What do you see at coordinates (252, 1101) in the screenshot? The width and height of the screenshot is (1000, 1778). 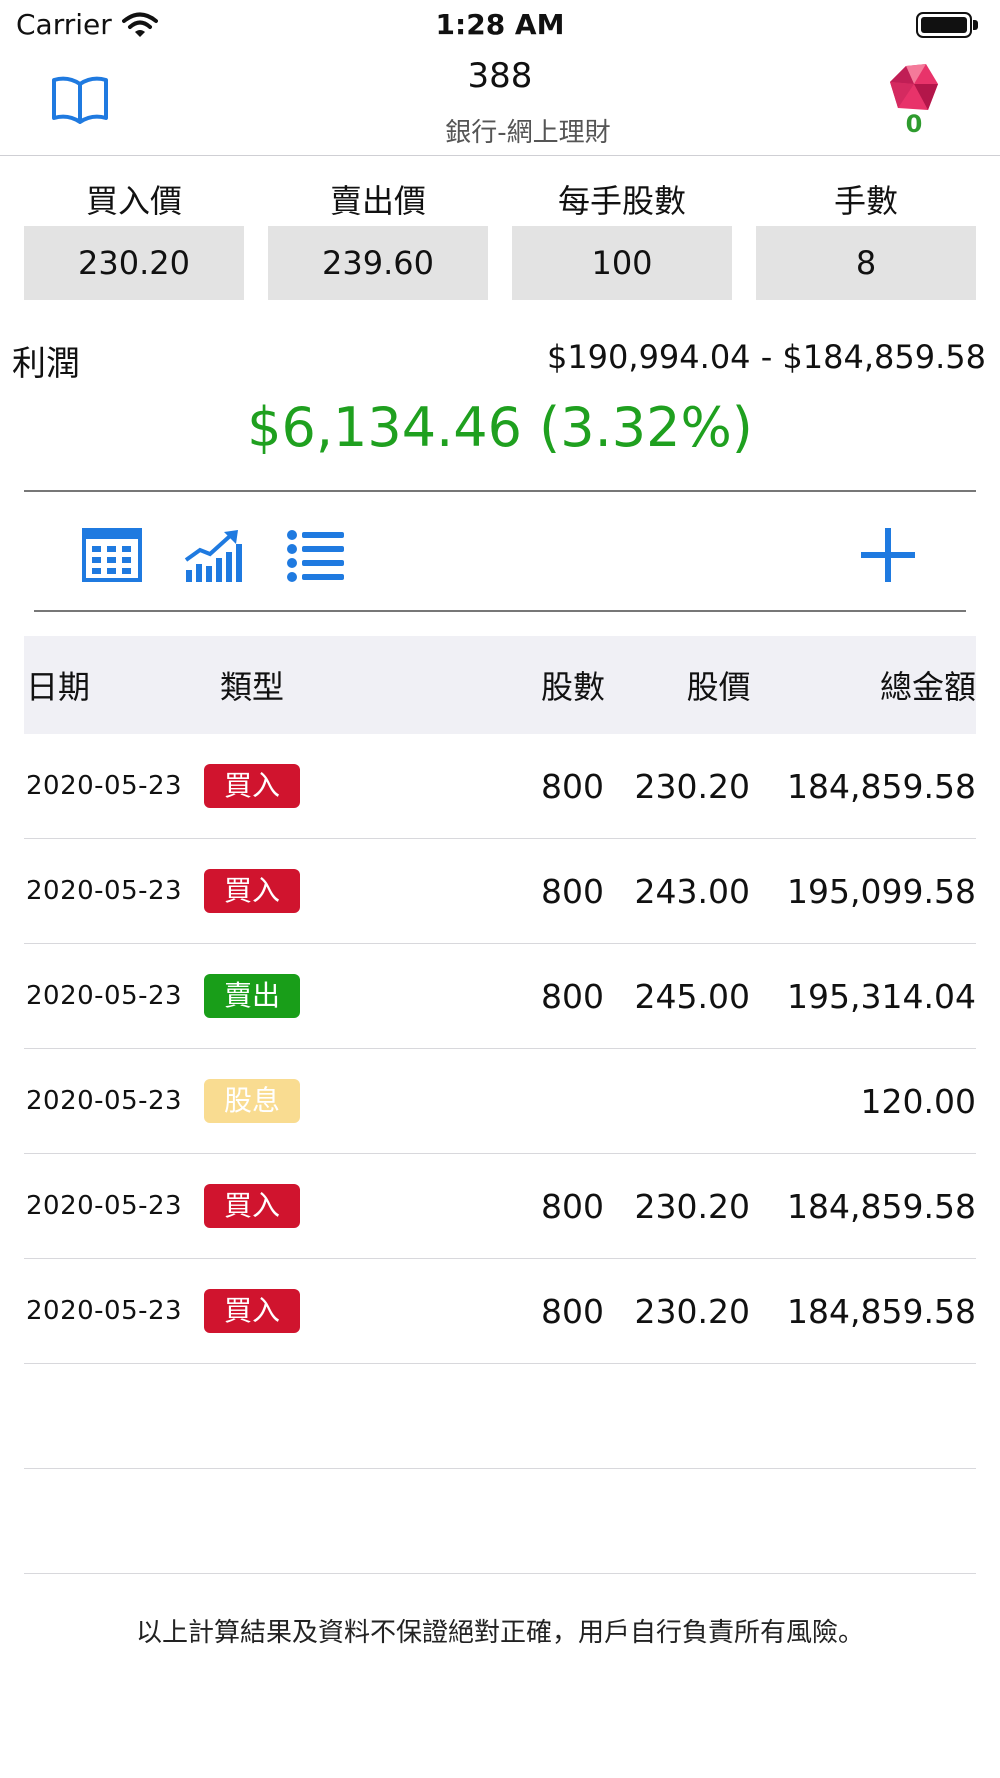 I see `type-badge: 股息` at bounding box center [252, 1101].